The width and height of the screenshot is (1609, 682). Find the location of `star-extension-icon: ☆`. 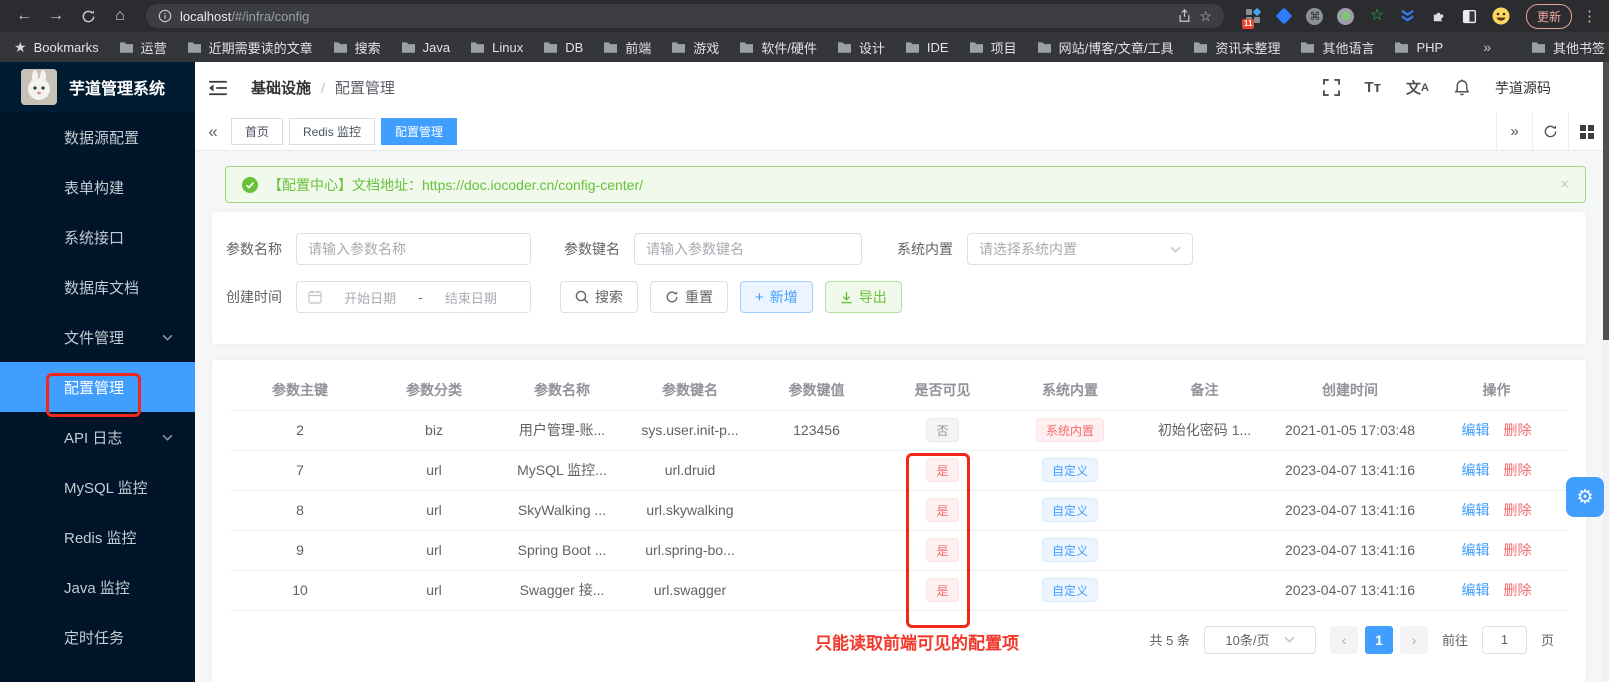

star-extension-icon: ☆ is located at coordinates (1377, 16).